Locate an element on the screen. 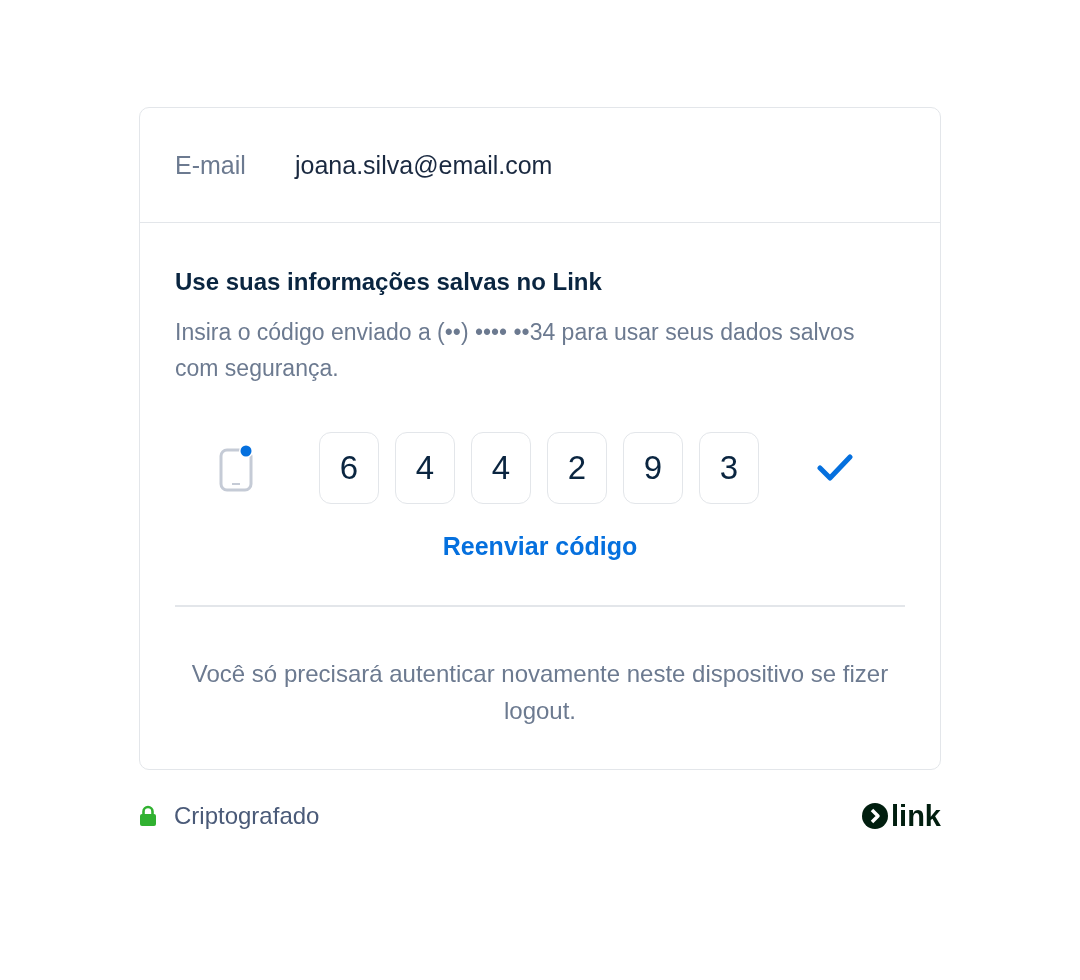 This screenshot has width=1080, height=980. section-title: Use suas informações salvas no Link is located at coordinates (389, 282).